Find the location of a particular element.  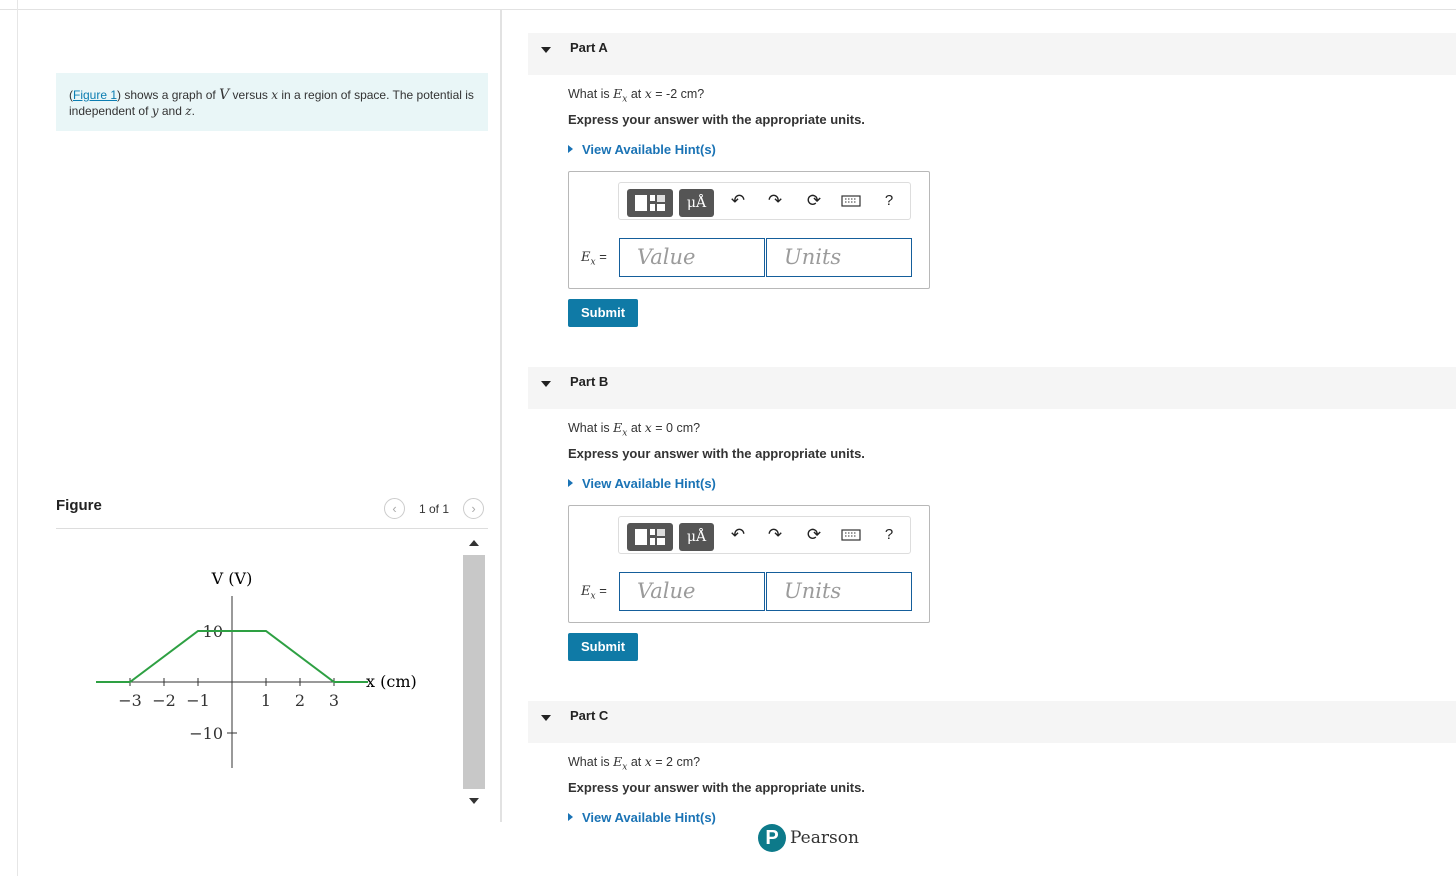

intro-text-4: and is located at coordinates (172, 111).